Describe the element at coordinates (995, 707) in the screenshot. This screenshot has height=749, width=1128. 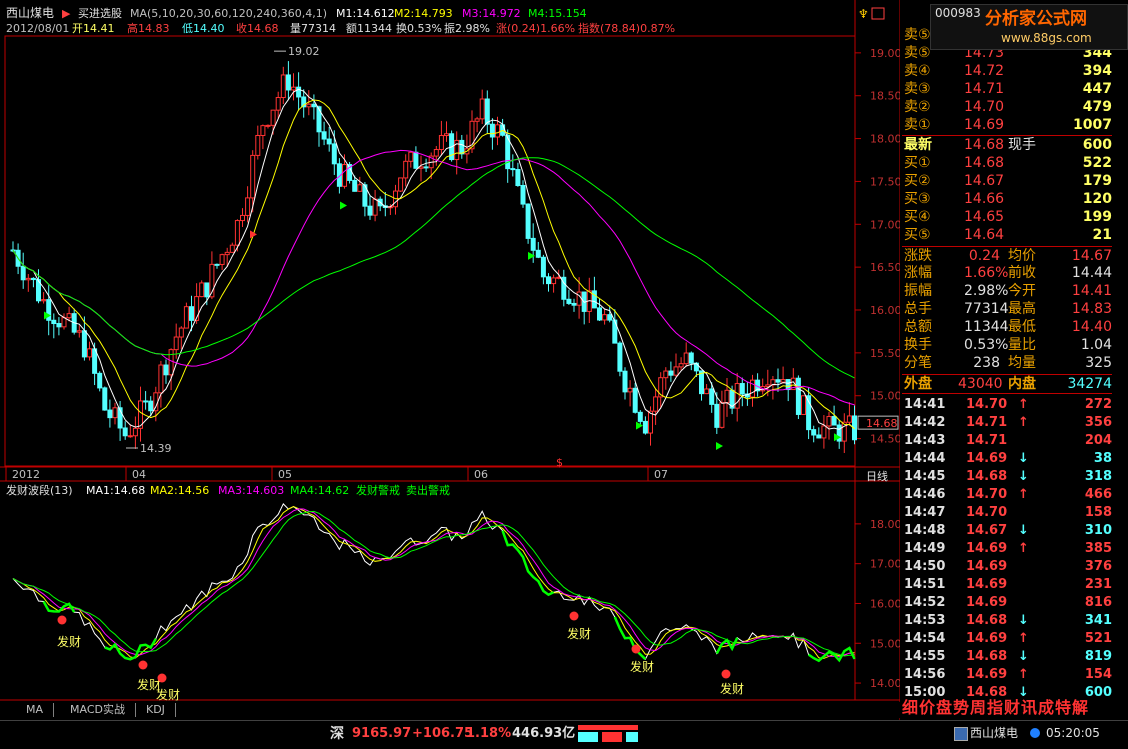
I see `menu-label: 细价盘势周指财讯成特解` at that location.